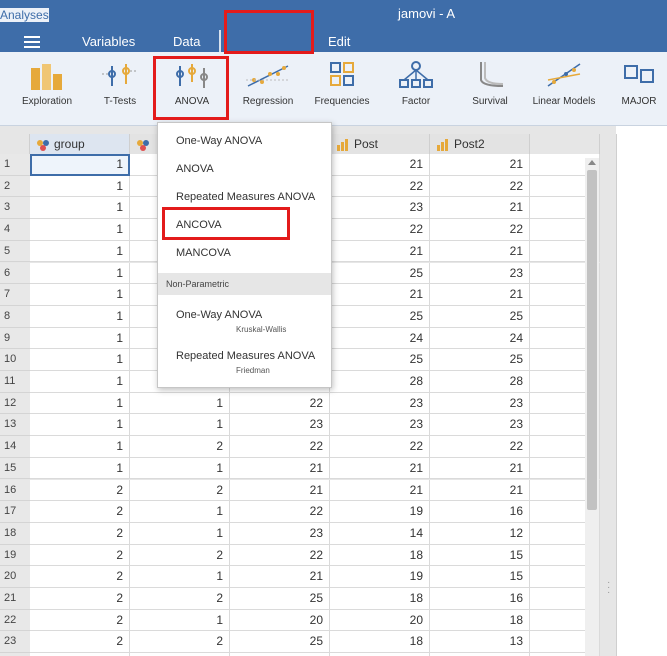  Describe the element at coordinates (280, 620) in the screenshot. I see `cell-column-3: 20` at that location.